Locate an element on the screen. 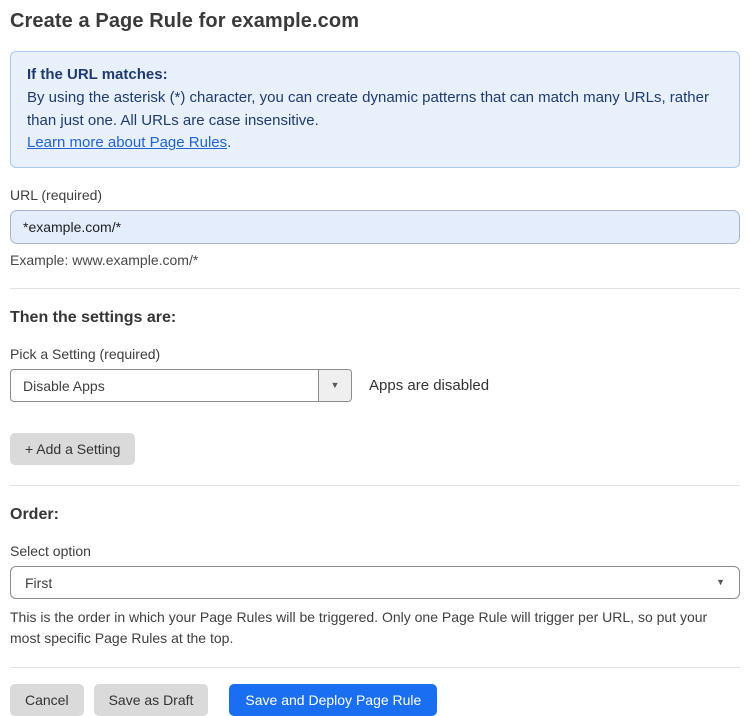 Image resolution: width=750 pixels, height=716 pixels. url-input is located at coordinates (375, 227).